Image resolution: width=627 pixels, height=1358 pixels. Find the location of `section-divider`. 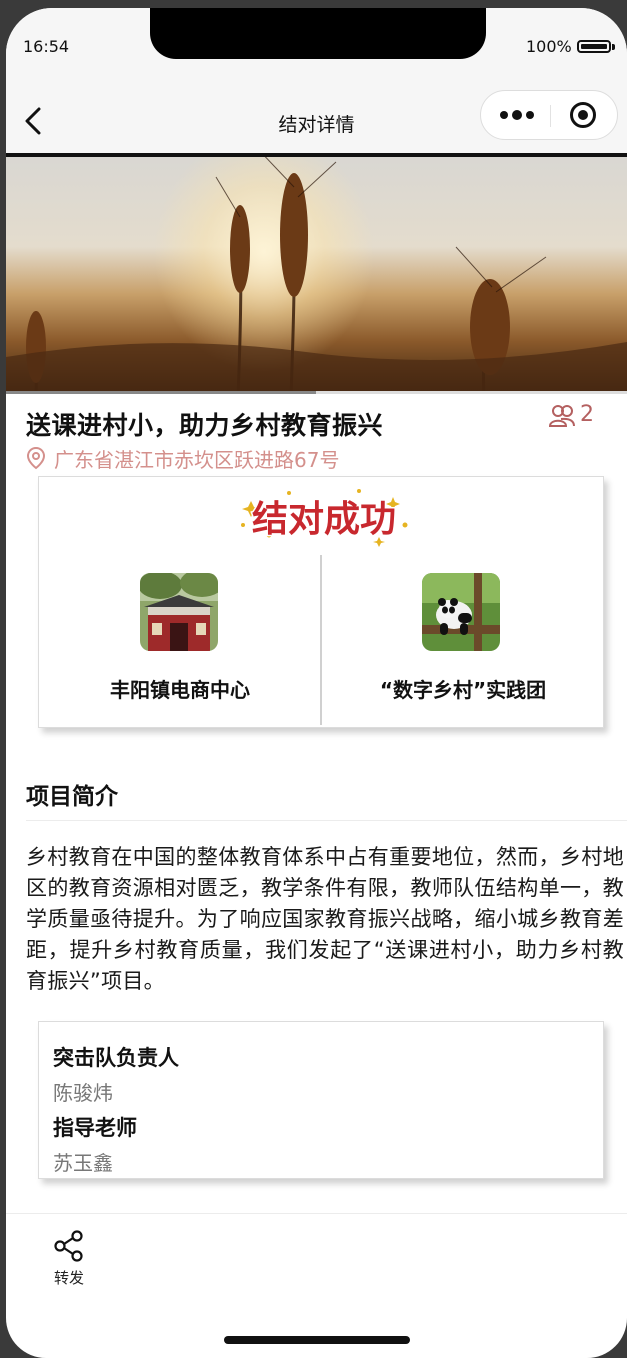

section-divider is located at coordinates (326, 820).